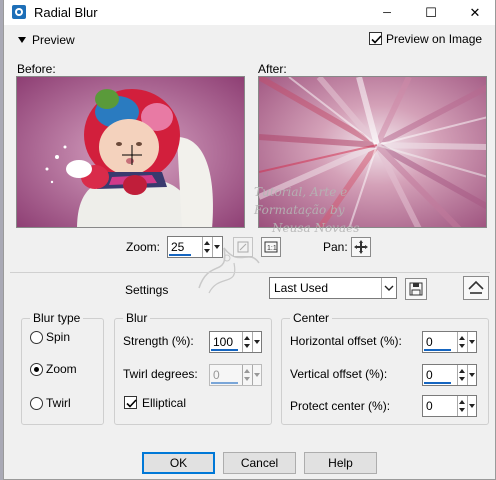 This screenshot has height=480, width=496. I want to click on reset-icon, so click(476, 287).